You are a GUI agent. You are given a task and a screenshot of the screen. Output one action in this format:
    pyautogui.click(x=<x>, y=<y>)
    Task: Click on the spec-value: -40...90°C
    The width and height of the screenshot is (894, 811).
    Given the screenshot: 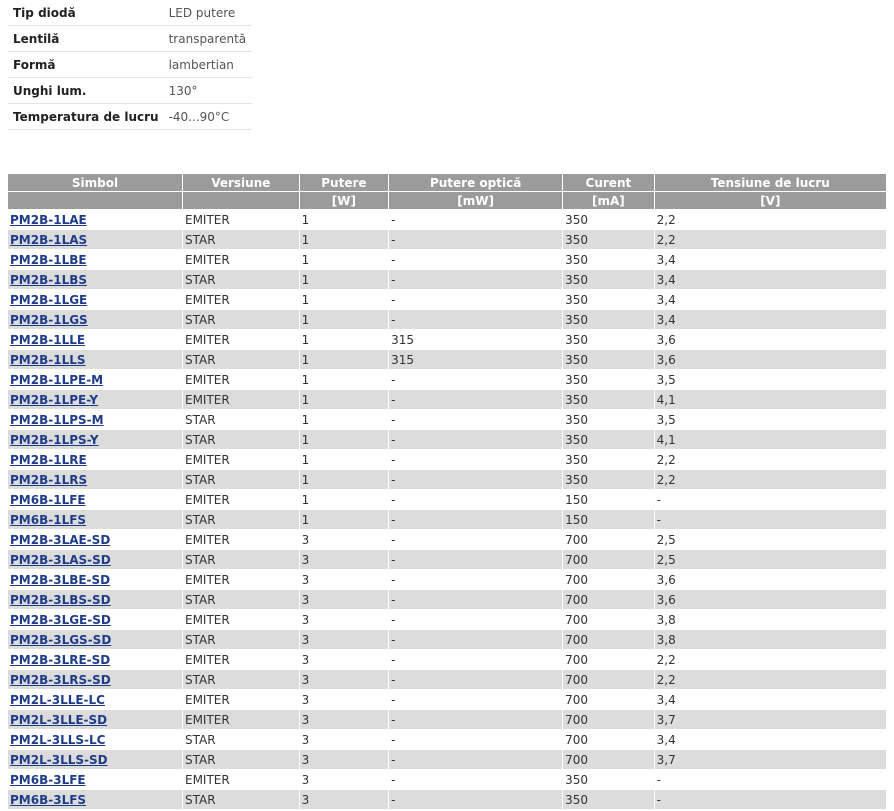 What is the action you would take?
    pyautogui.click(x=207, y=116)
    